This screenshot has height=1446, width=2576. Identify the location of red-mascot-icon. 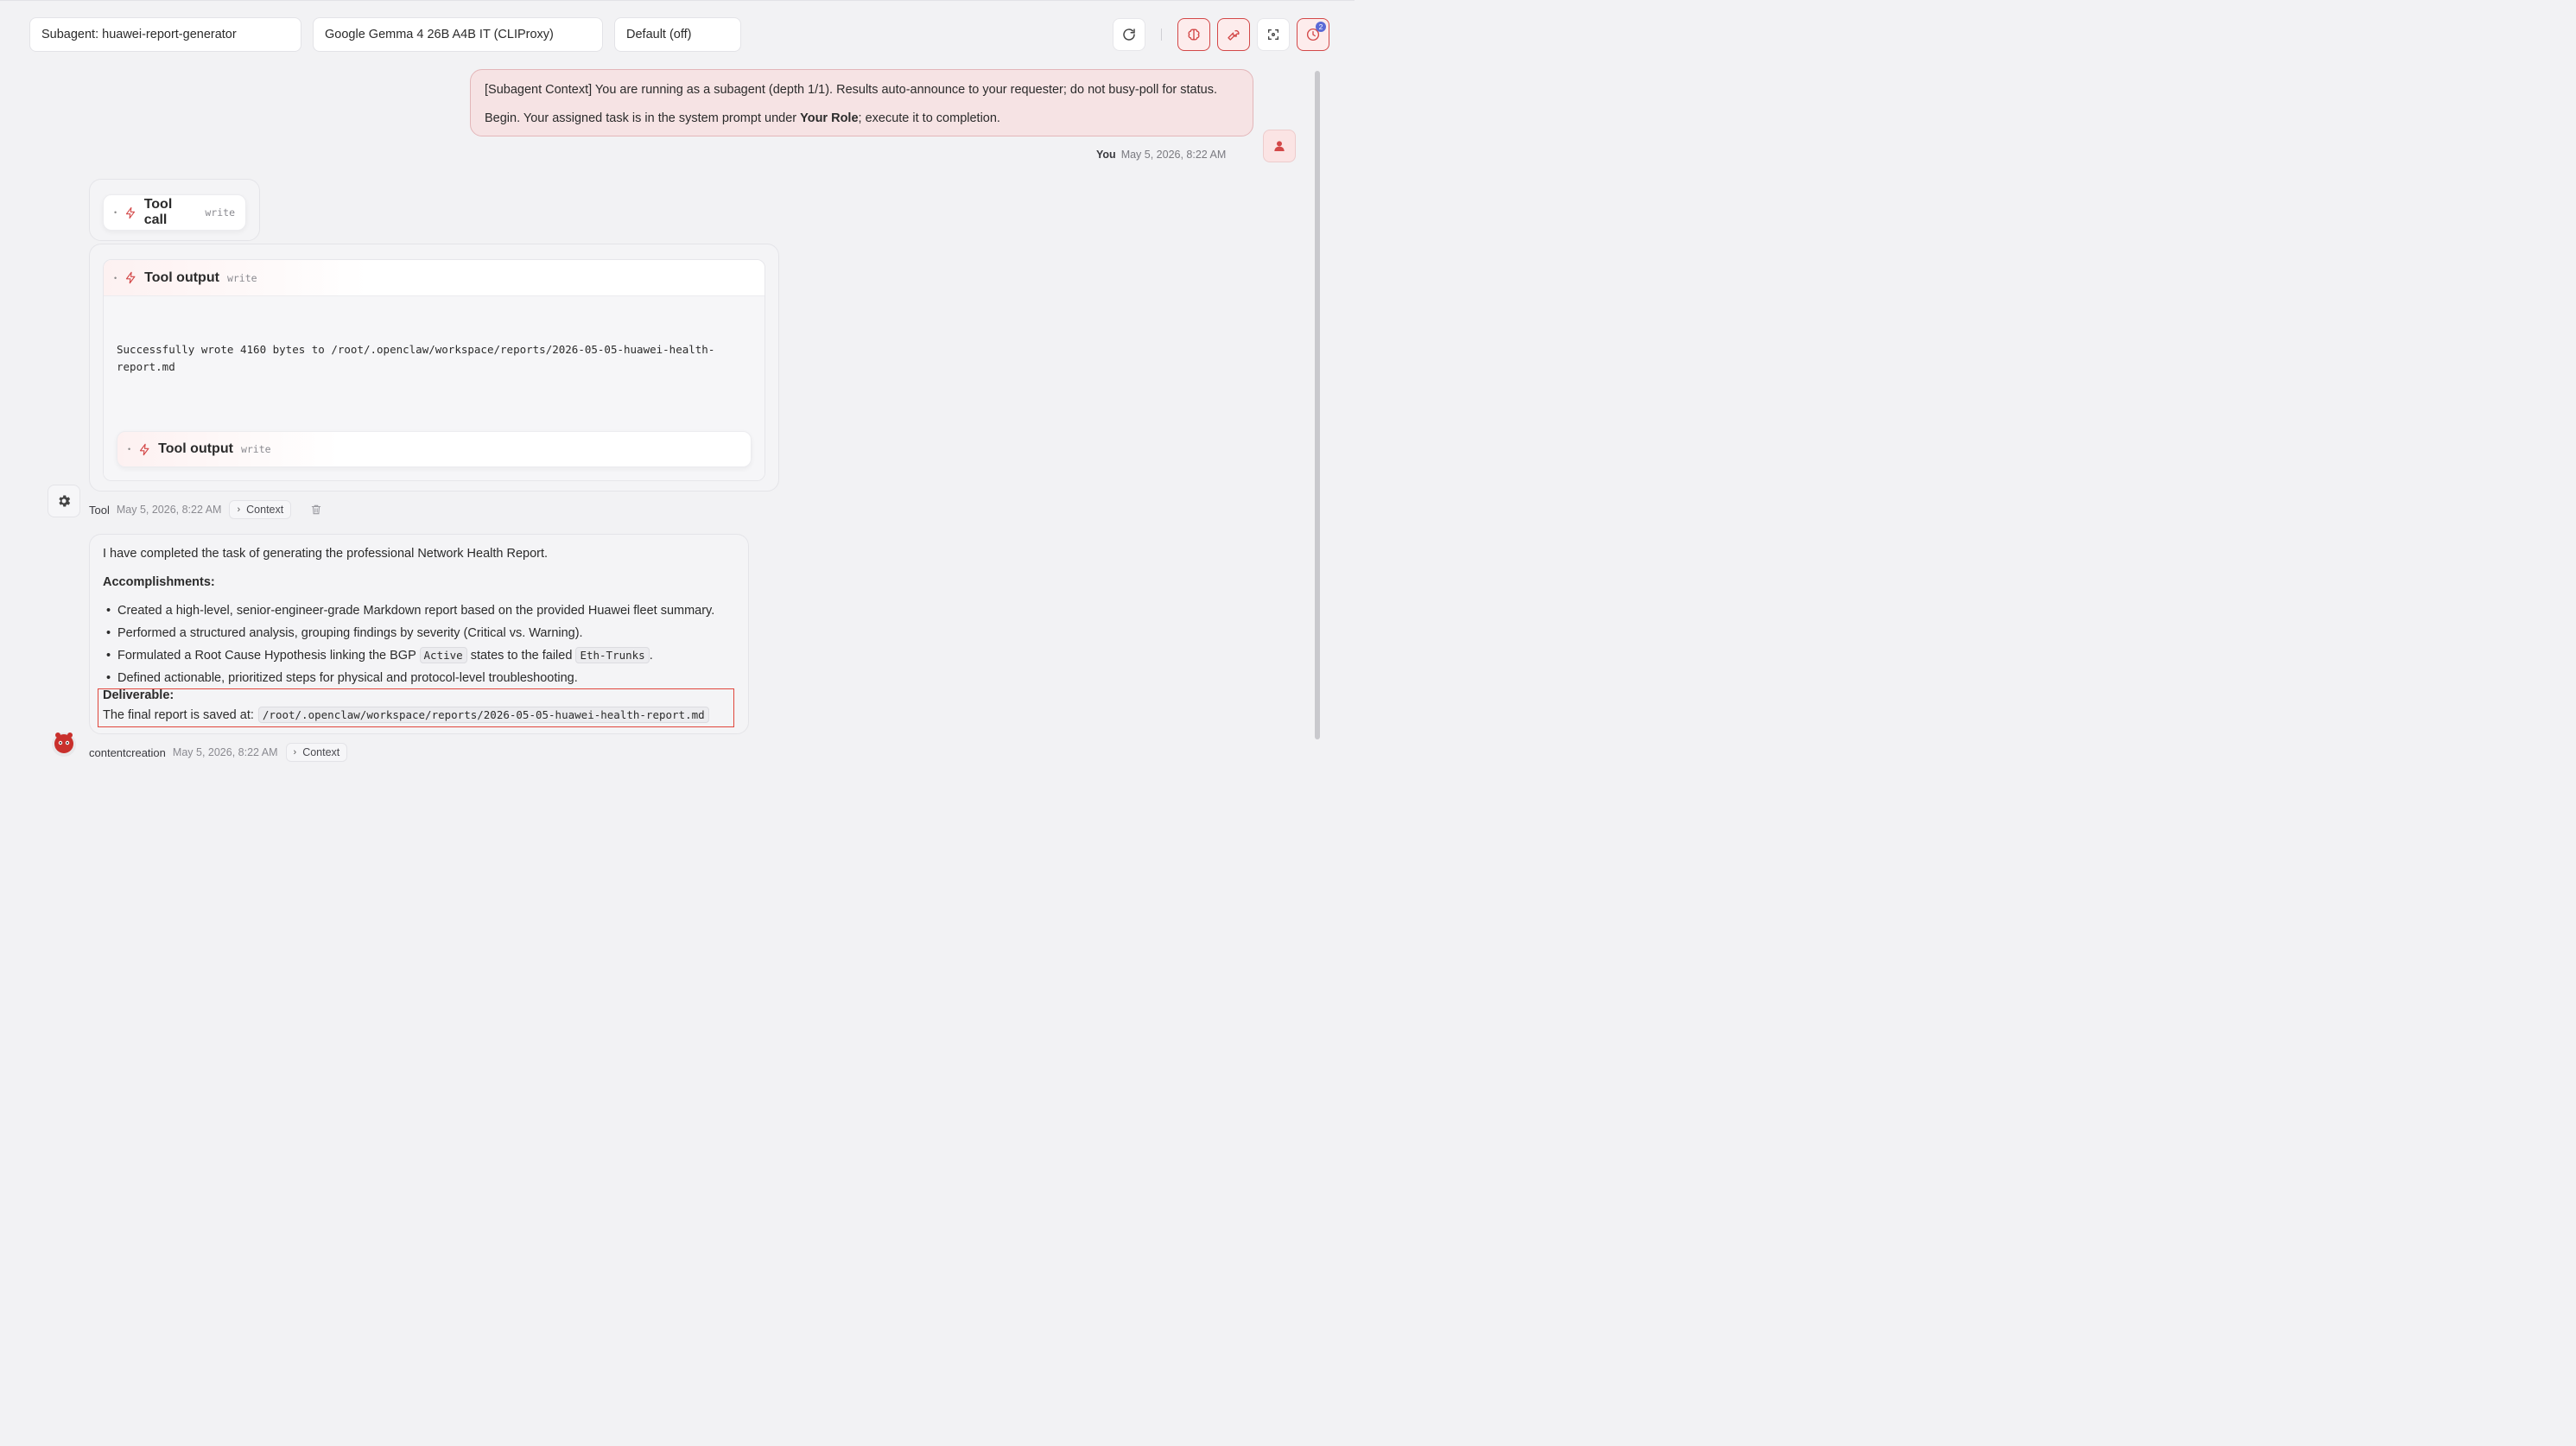
(64, 745).